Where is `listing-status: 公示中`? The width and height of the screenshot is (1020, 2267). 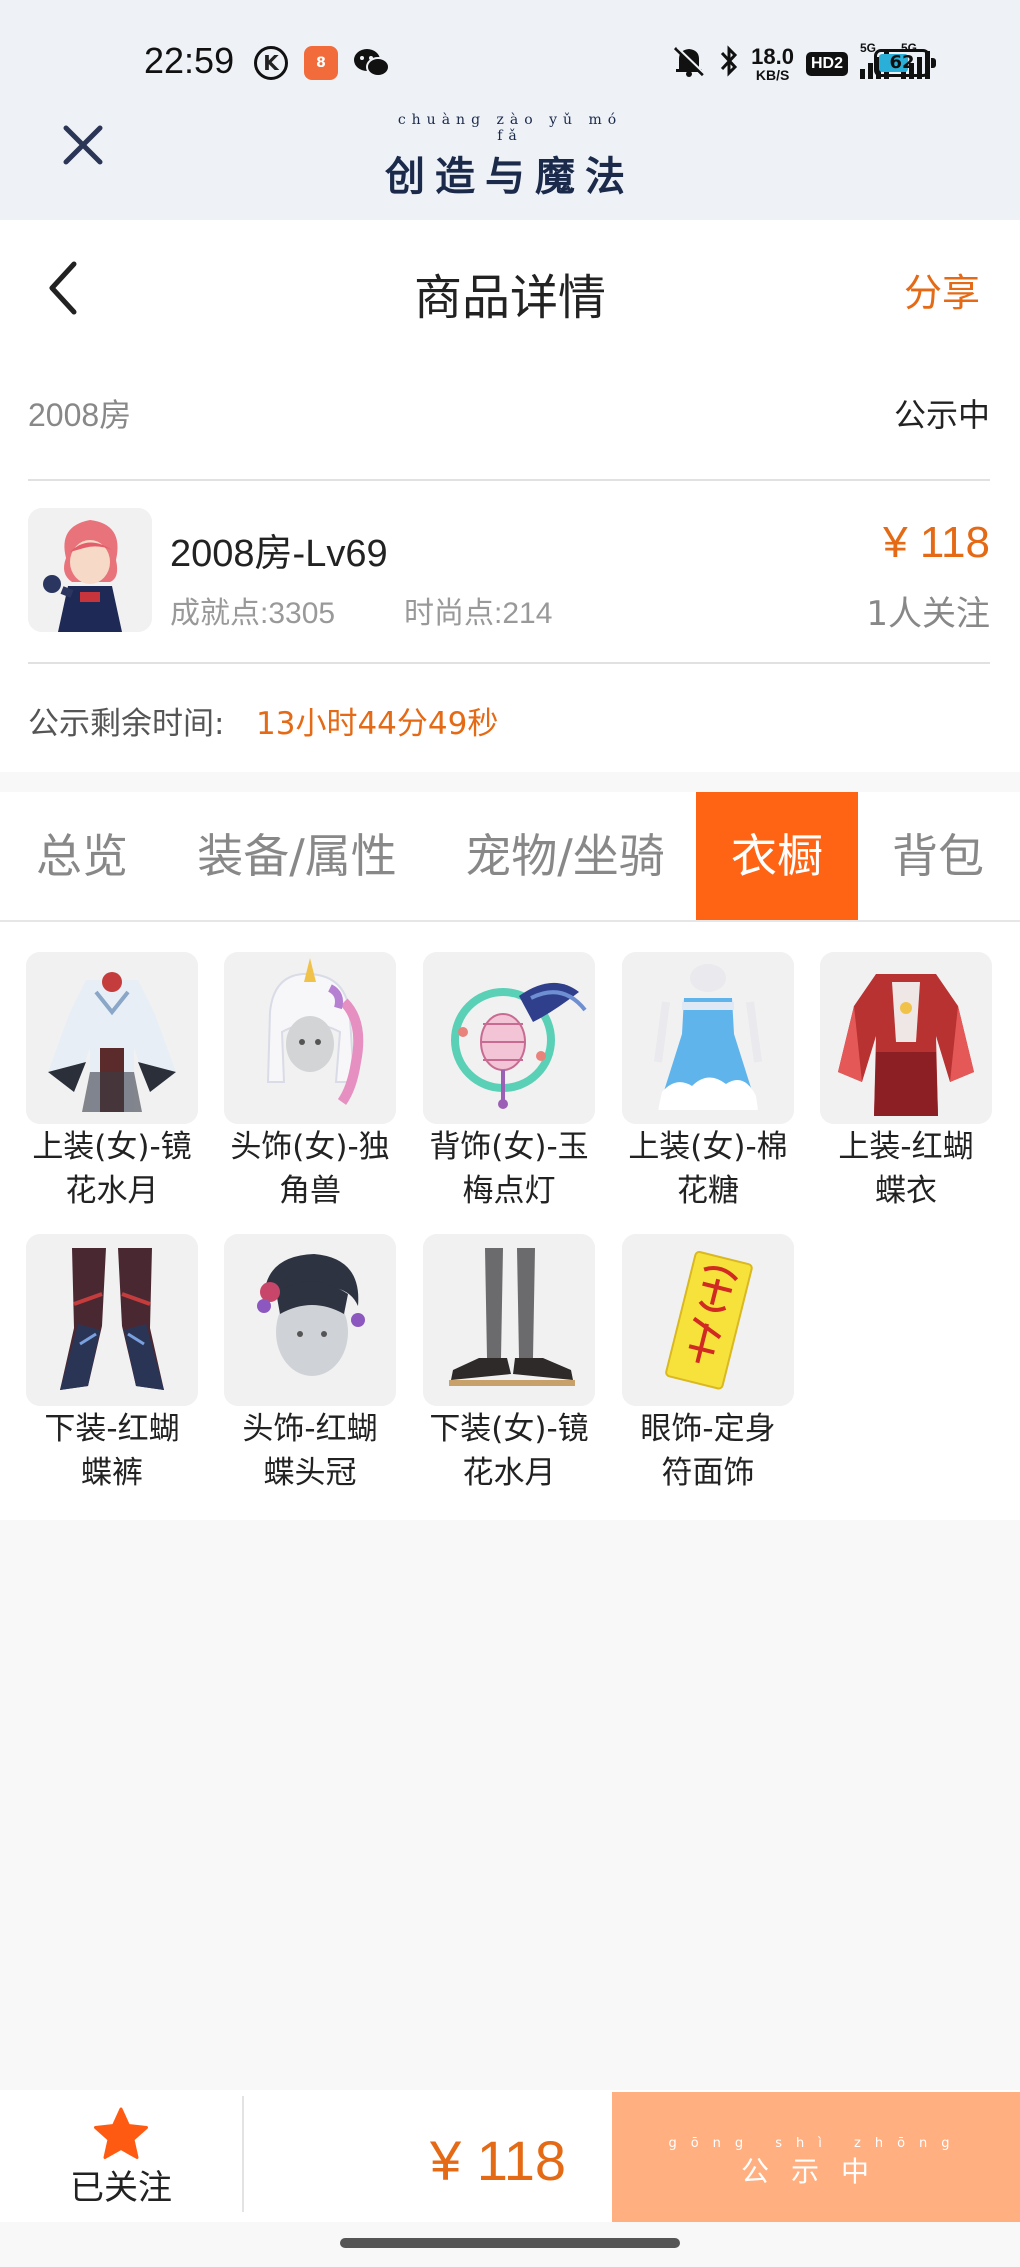
listing-status: 公示中 is located at coordinates (941, 415).